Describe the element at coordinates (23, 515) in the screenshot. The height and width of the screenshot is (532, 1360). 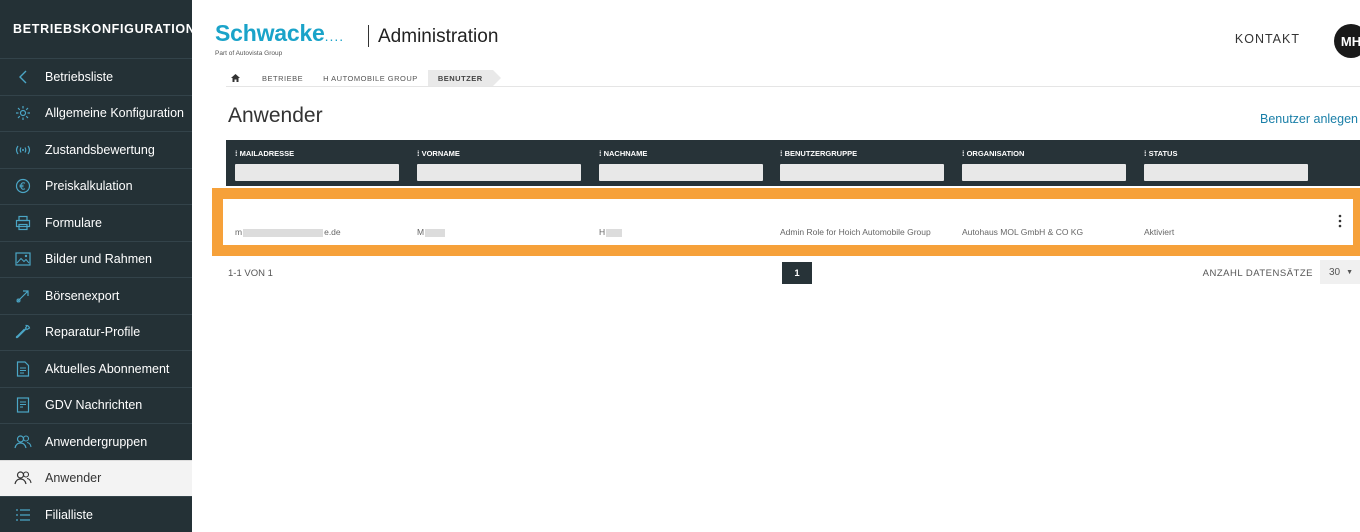
I see `list-icon` at that location.